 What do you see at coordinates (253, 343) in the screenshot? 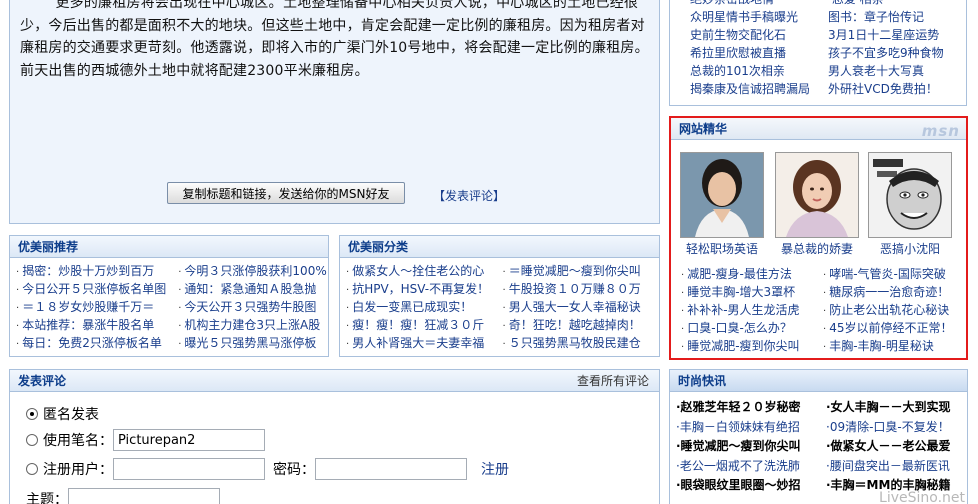
I see `list-item: · 曝光５只强势黑马涨停板` at bounding box center [253, 343].